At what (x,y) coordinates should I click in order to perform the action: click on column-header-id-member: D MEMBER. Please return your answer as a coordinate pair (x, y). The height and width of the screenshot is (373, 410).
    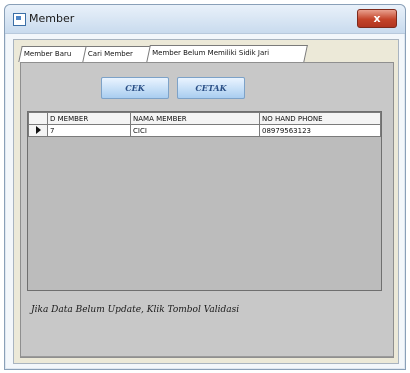
    Looking at the image, I should click on (89, 118).